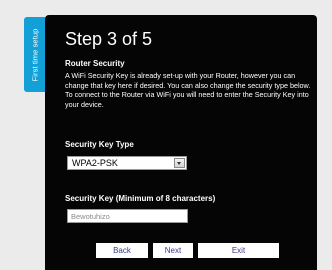  What do you see at coordinates (140, 198) in the screenshot?
I see `security-key-label: Security Key (Minimum of 8 characters)` at bounding box center [140, 198].